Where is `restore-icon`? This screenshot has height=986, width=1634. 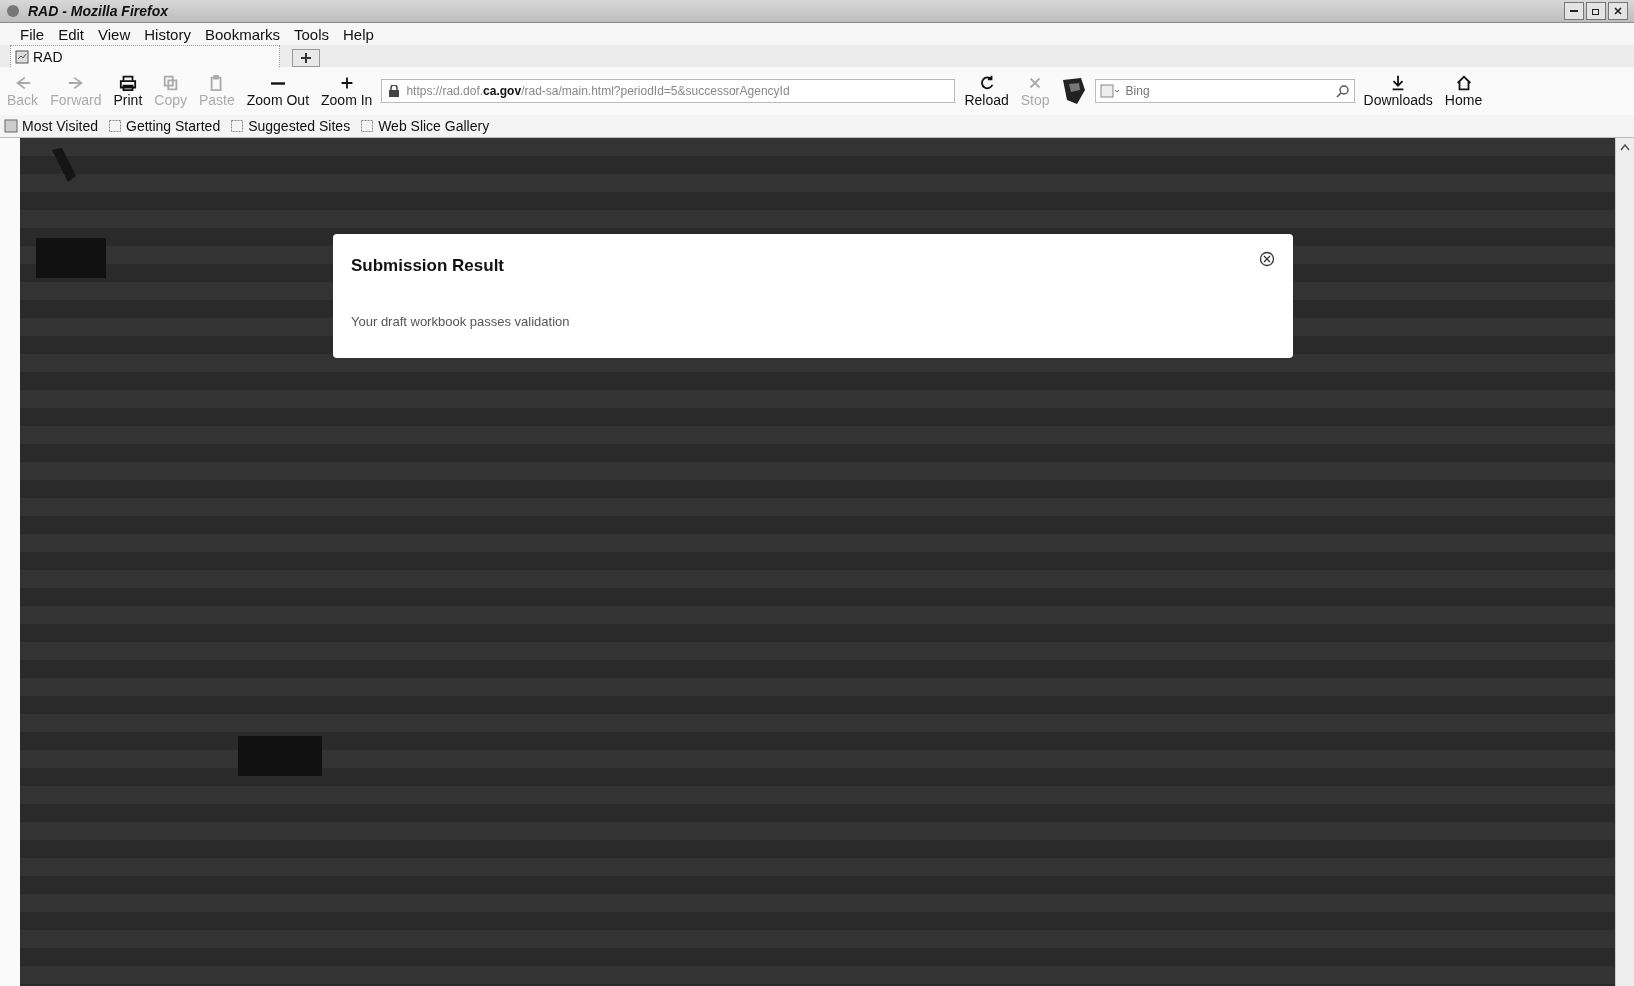
restore-icon is located at coordinates (1596, 11).